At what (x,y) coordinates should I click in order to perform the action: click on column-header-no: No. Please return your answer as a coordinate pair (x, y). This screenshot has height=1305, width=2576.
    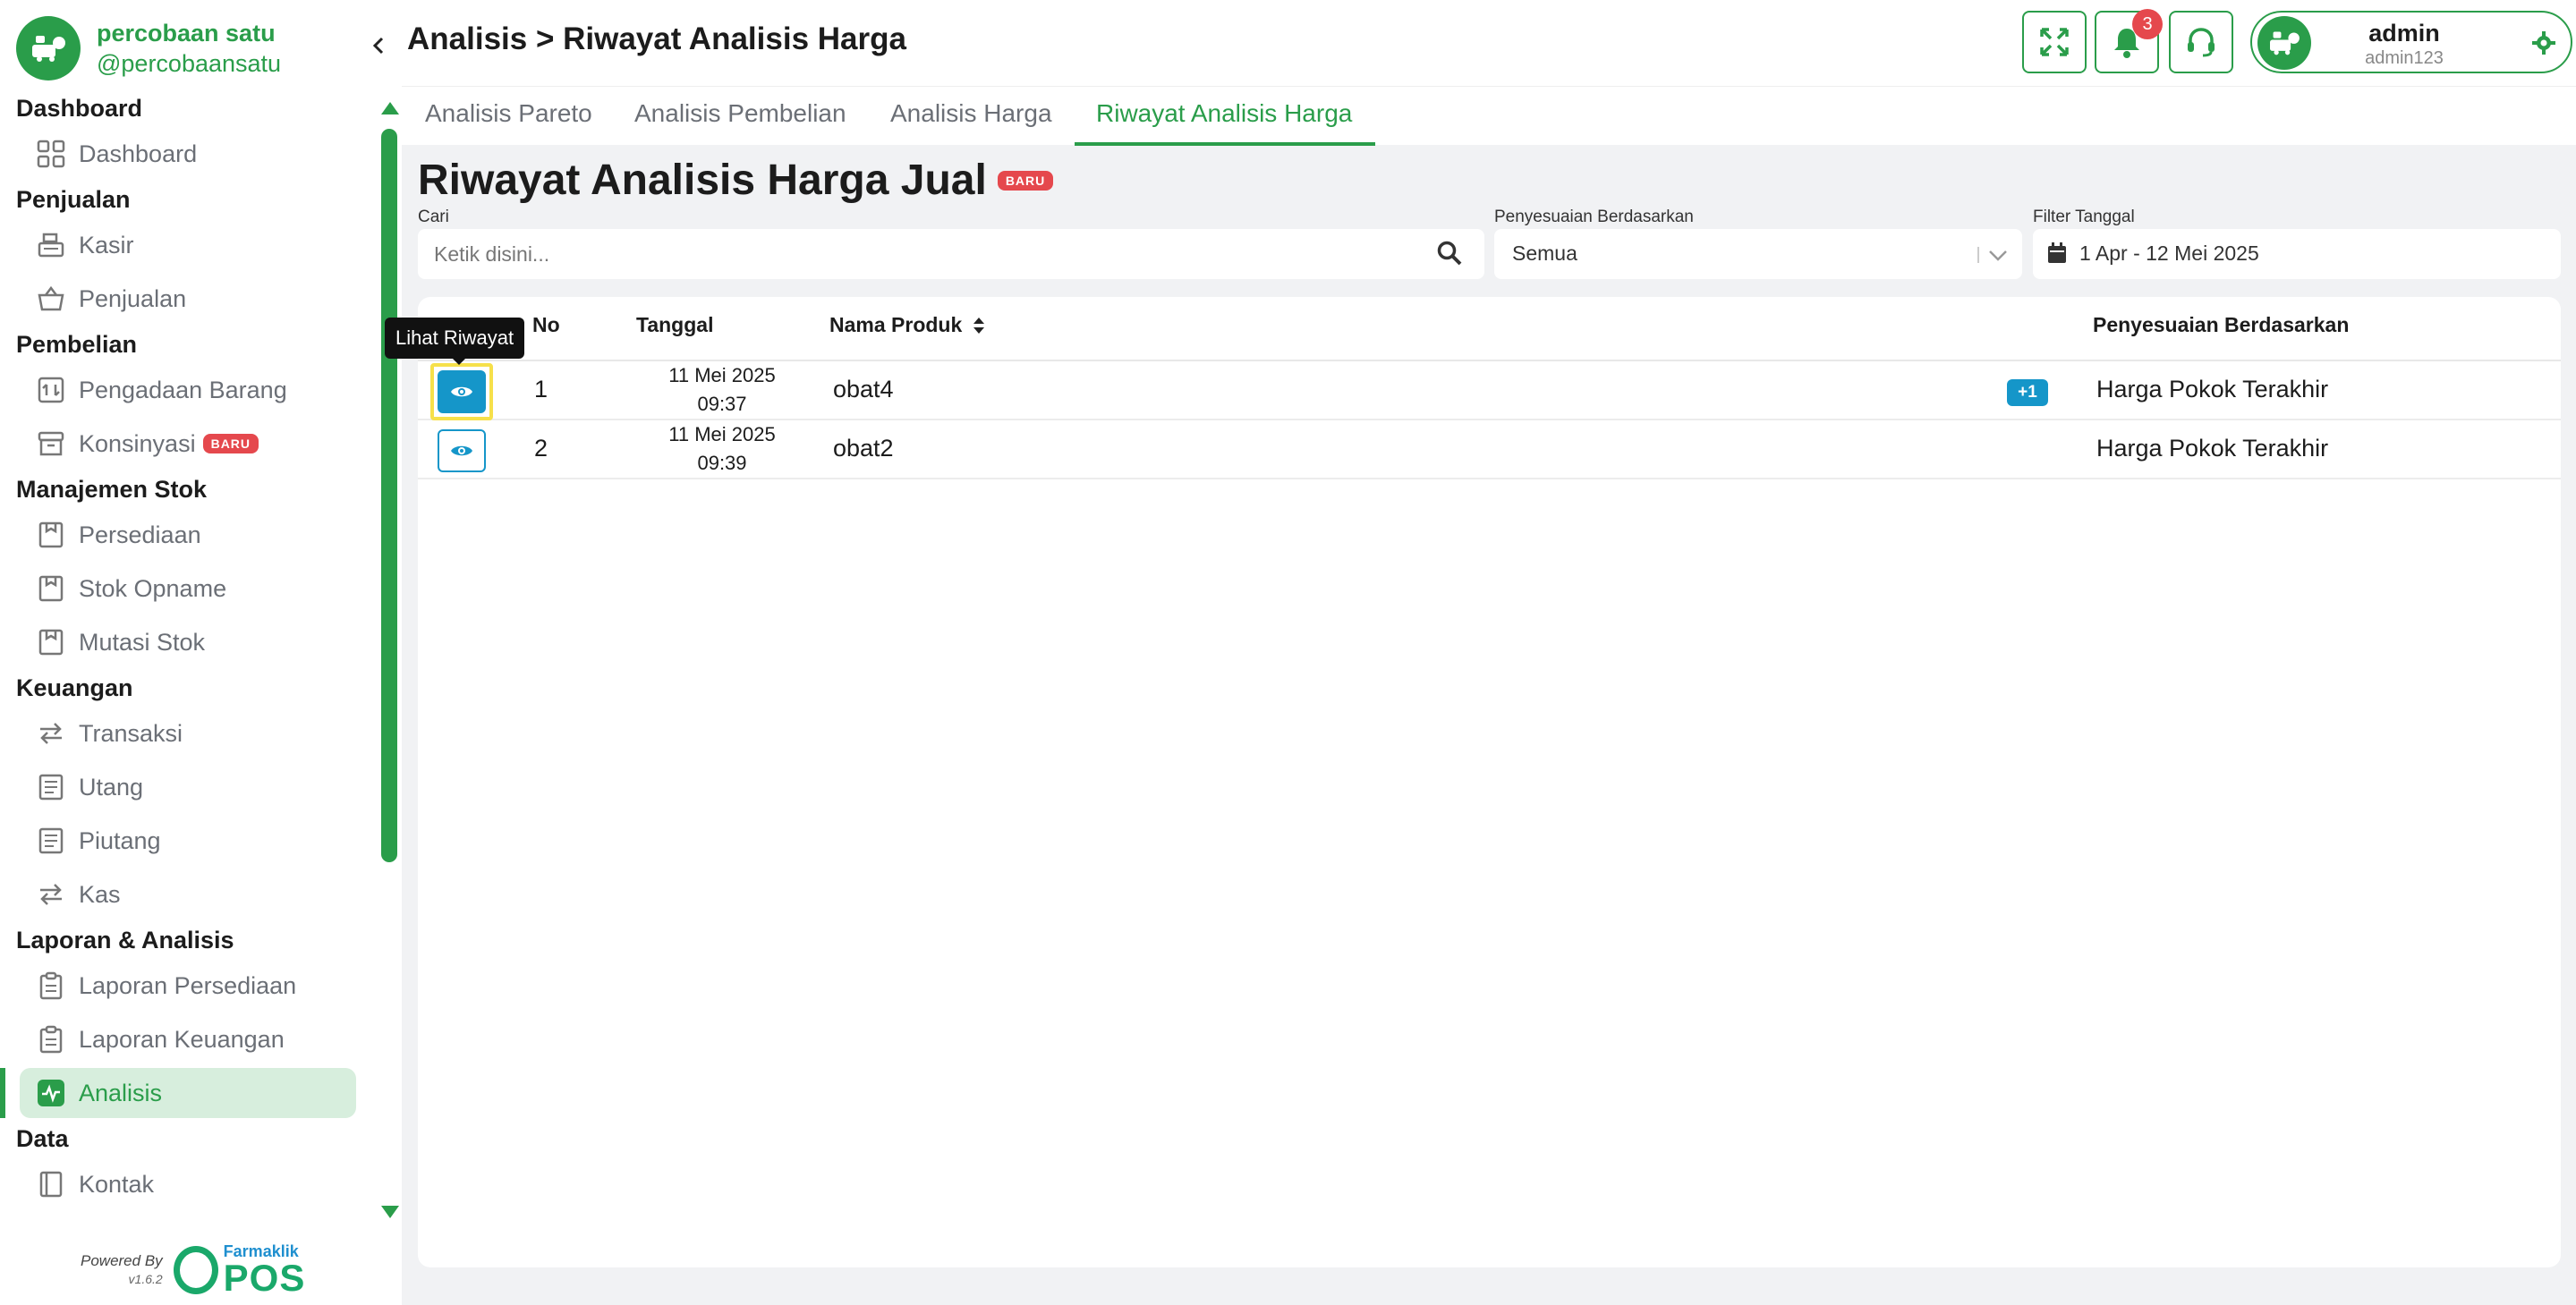
    Looking at the image, I should click on (546, 324).